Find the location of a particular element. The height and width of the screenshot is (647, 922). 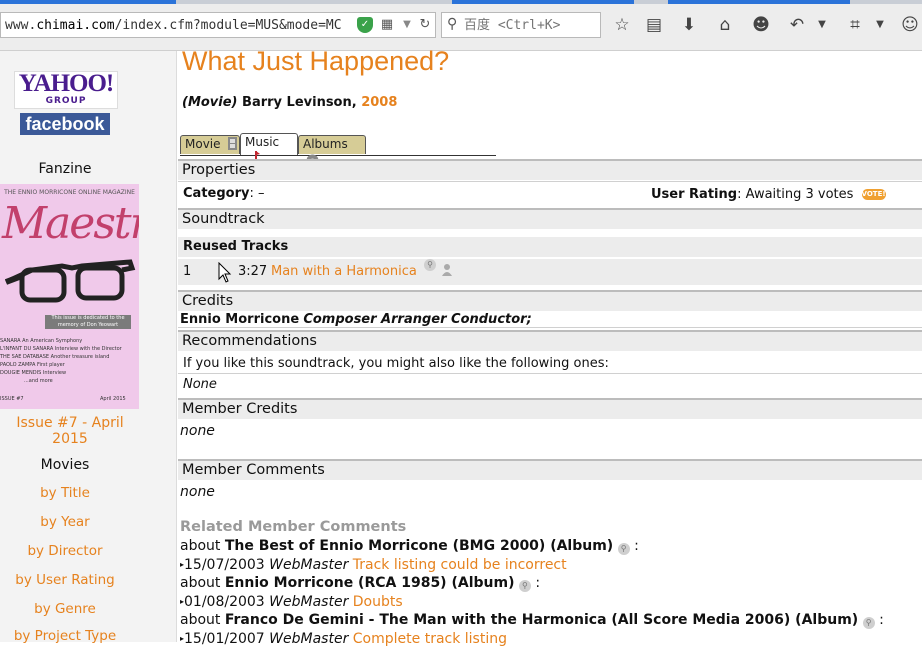

recommendations-value: None is located at coordinates (200, 384).